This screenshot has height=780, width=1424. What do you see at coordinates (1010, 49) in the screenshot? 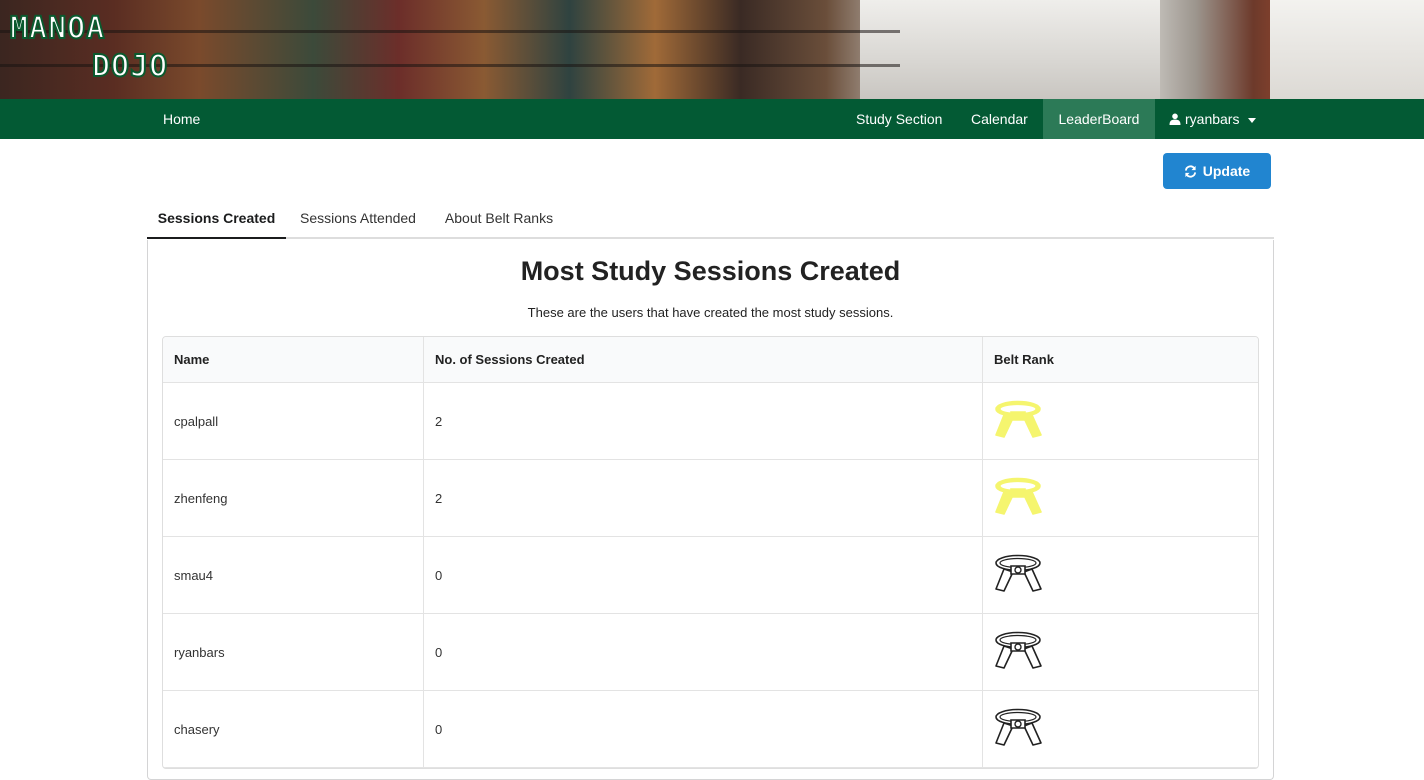
I see `banner-window` at bounding box center [1010, 49].